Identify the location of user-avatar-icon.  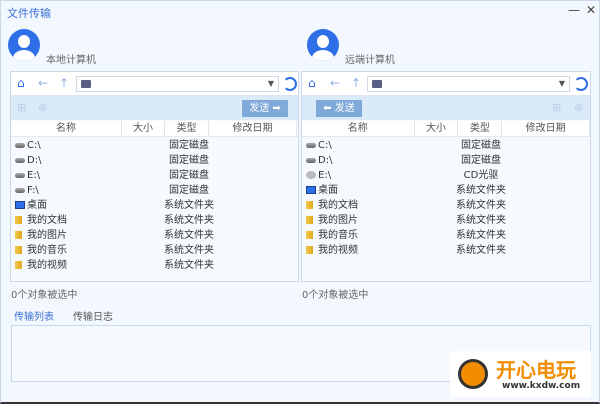
(323, 45).